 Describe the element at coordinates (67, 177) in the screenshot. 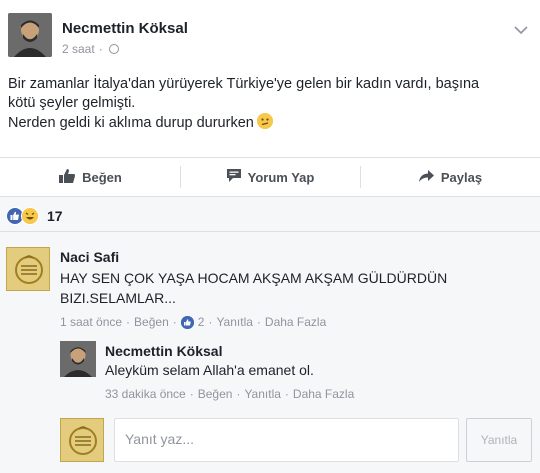

I see `thumbs-up-icon` at that location.